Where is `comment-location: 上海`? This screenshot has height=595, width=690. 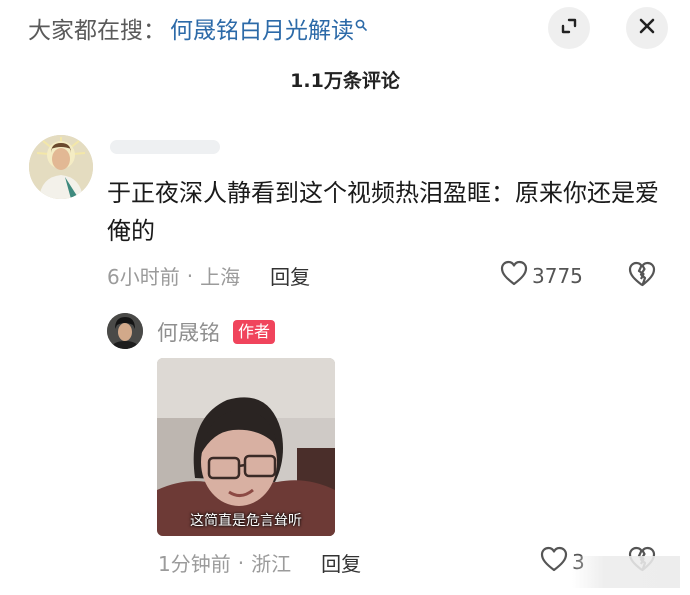
comment-location: 上海 is located at coordinates (220, 277).